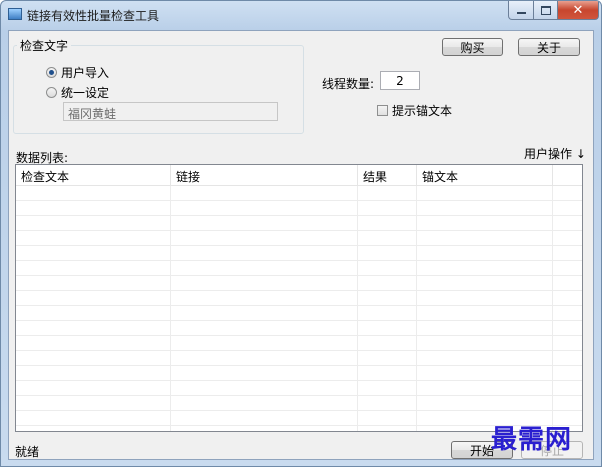 The width and height of the screenshot is (602, 467). Describe the element at coordinates (44, 45) in the screenshot. I see `check-text-group-label: 检查文字` at that location.